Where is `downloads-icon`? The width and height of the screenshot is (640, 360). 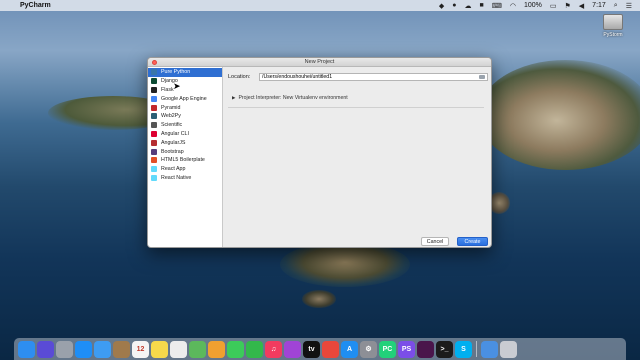 downloads-icon is located at coordinates (489, 349).